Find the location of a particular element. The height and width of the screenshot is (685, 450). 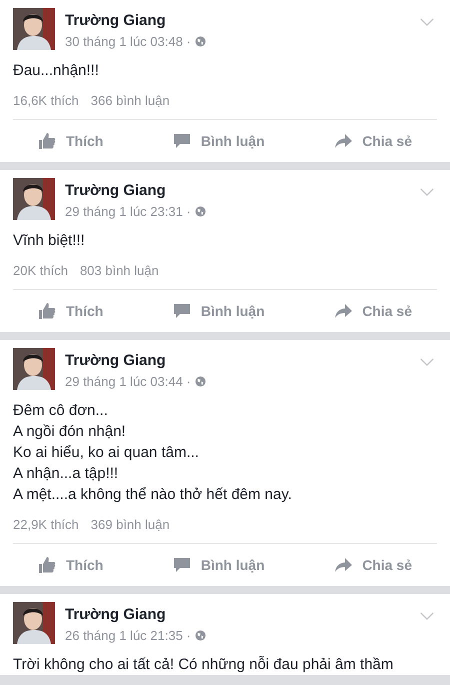

like-count: 20K thích is located at coordinates (40, 270).